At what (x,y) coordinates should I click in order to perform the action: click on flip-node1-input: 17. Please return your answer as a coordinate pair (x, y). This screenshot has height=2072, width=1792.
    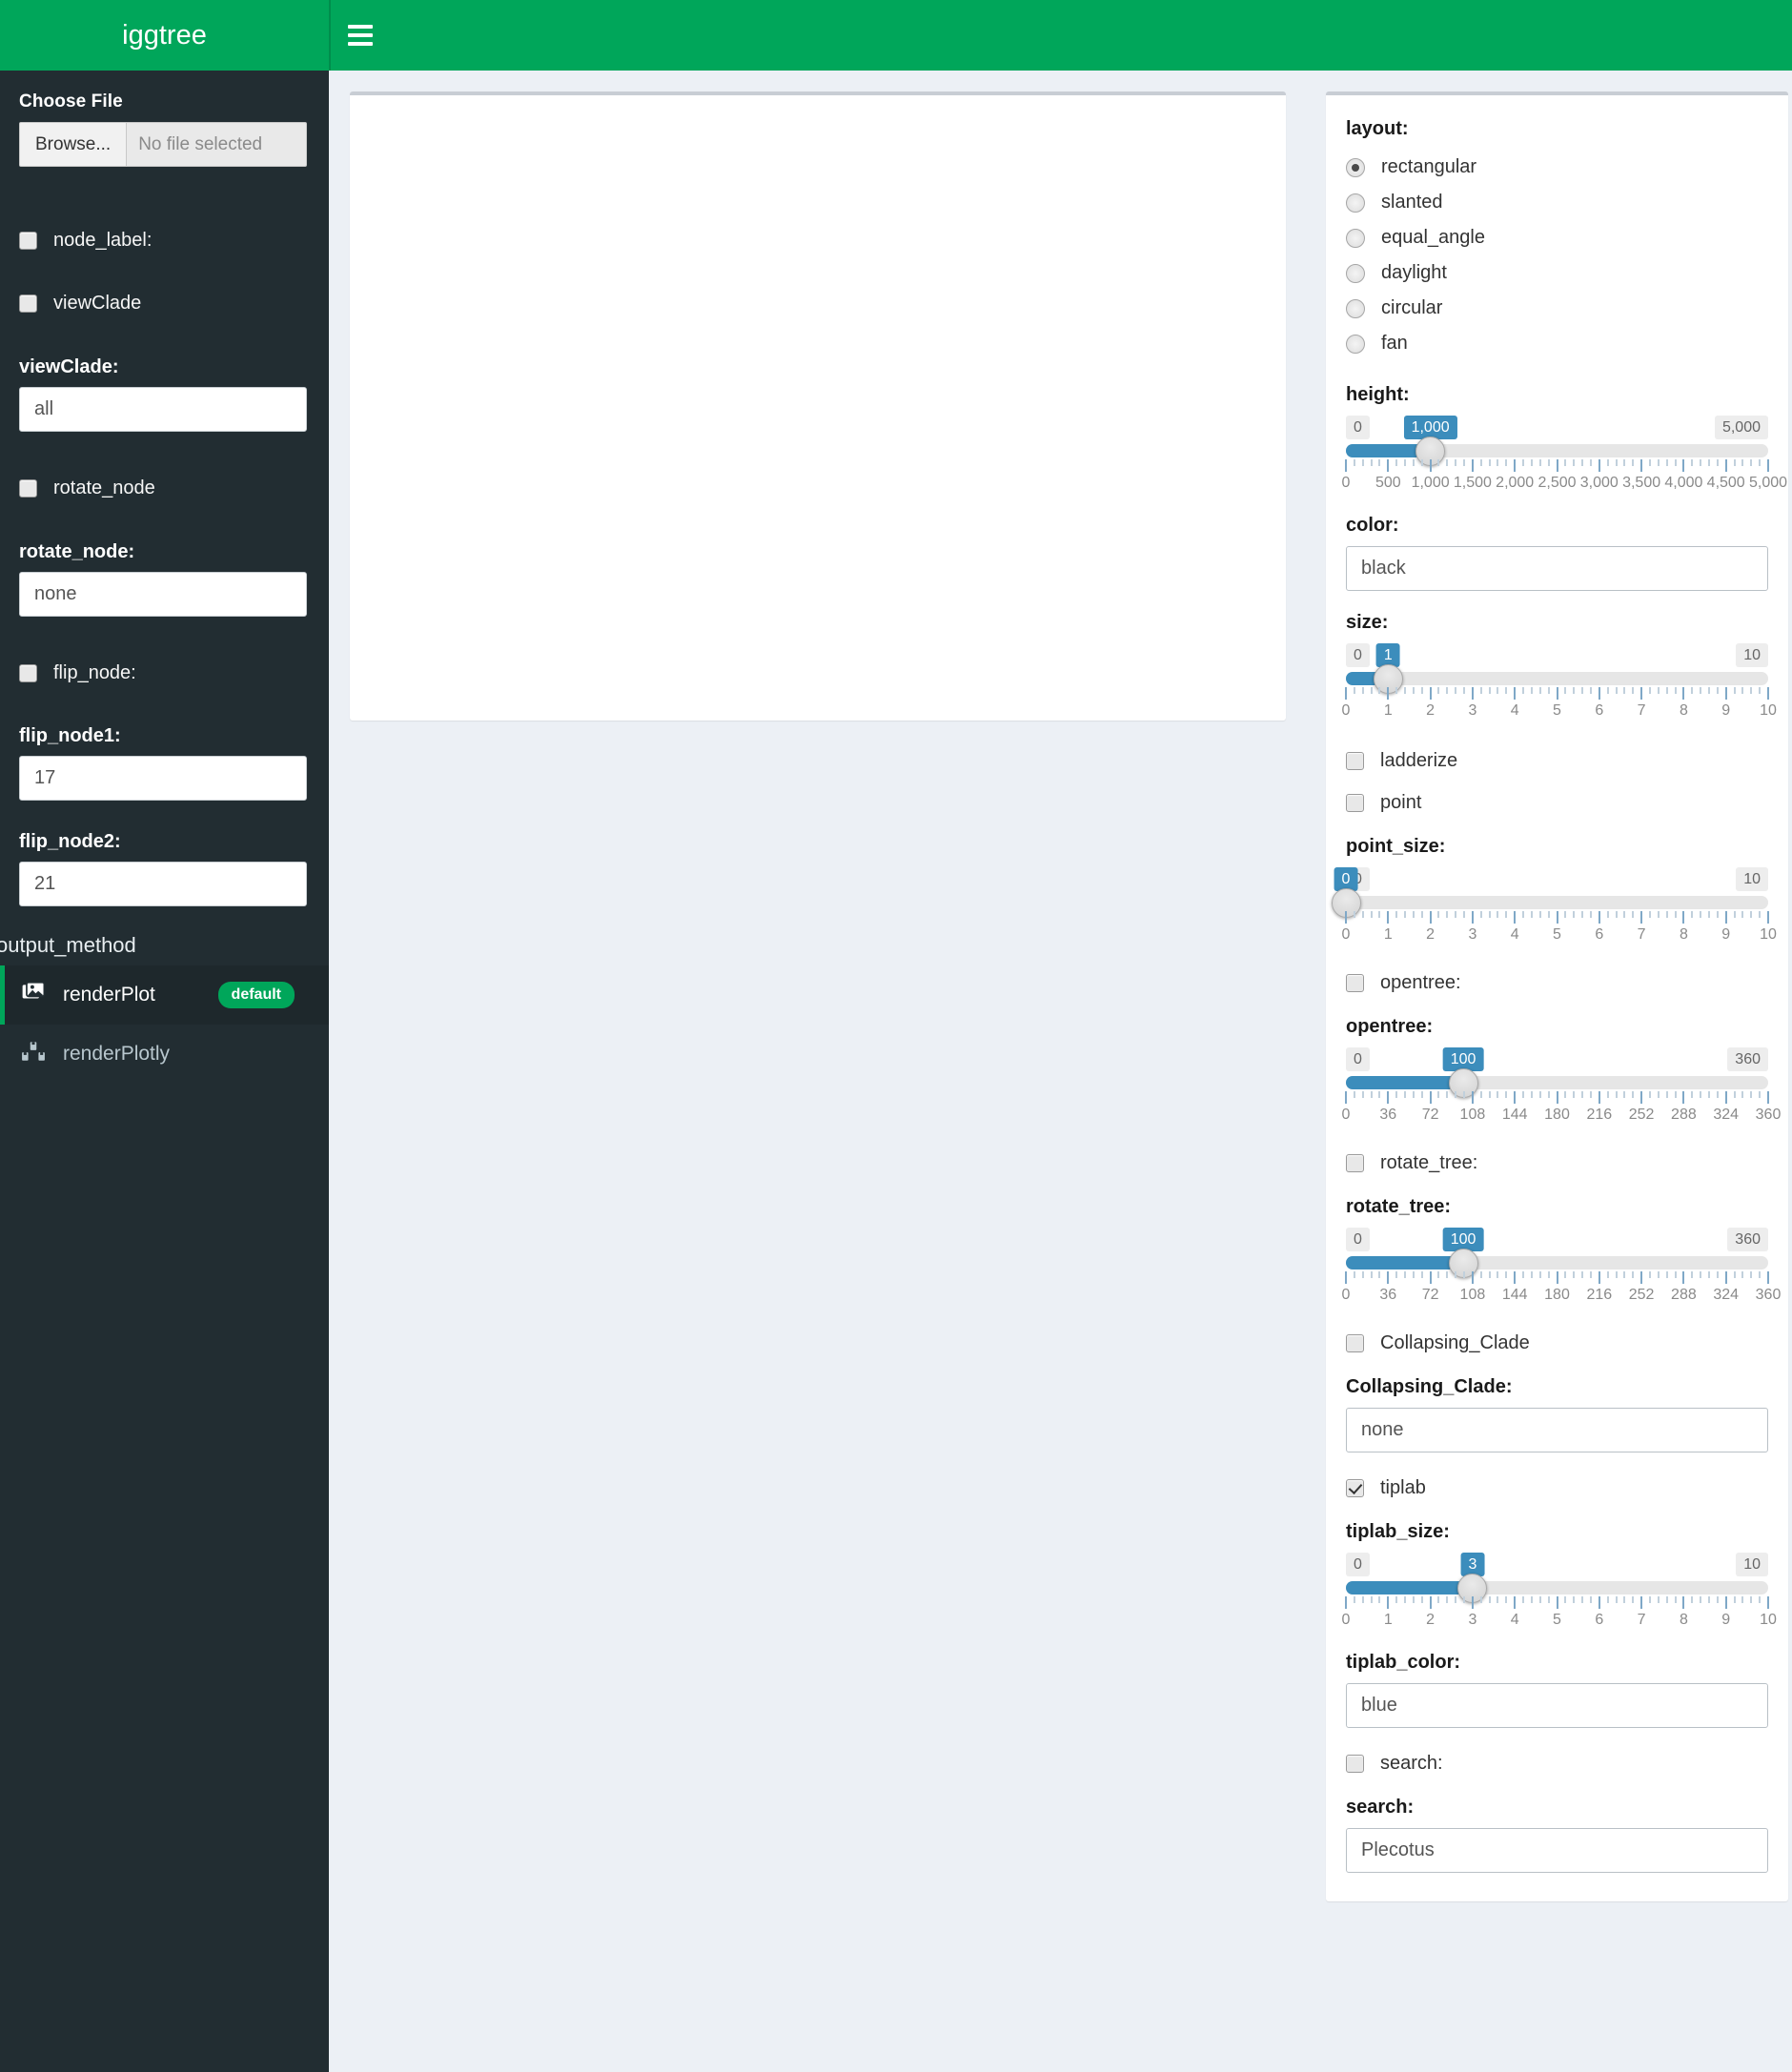
    Looking at the image, I should click on (163, 778).